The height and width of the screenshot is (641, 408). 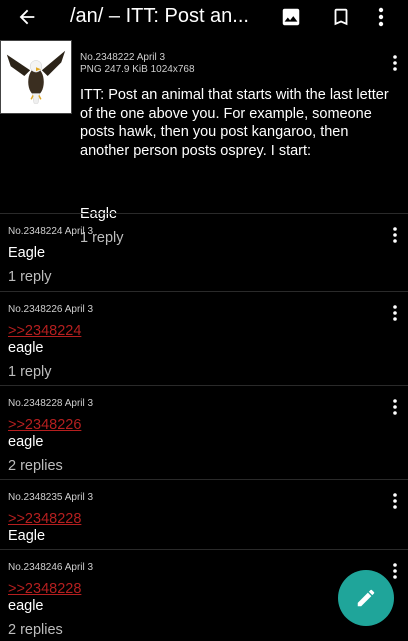 I want to click on post-number: No.2348226 April 3, so click(x=51, y=309).